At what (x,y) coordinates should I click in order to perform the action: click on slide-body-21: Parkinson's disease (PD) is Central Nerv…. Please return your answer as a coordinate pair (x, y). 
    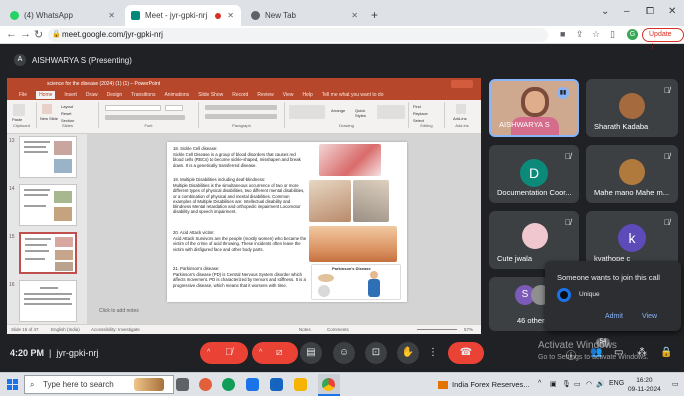
    Looking at the image, I should click on (239, 280).